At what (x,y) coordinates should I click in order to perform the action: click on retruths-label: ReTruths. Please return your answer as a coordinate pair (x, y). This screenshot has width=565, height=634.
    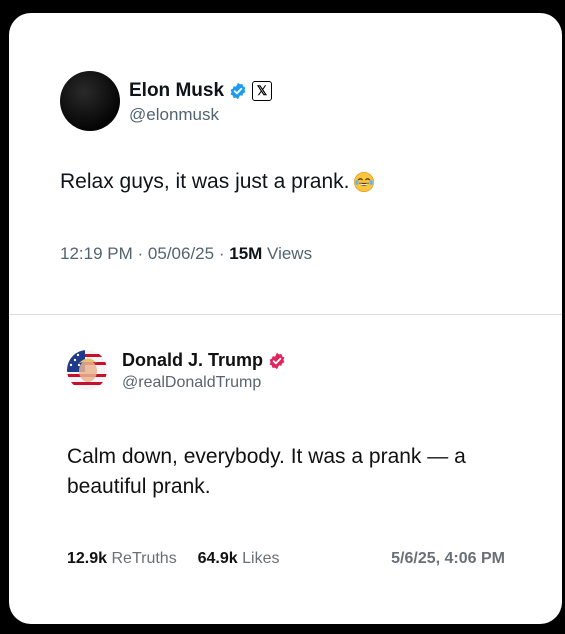
    Looking at the image, I should click on (144, 558).